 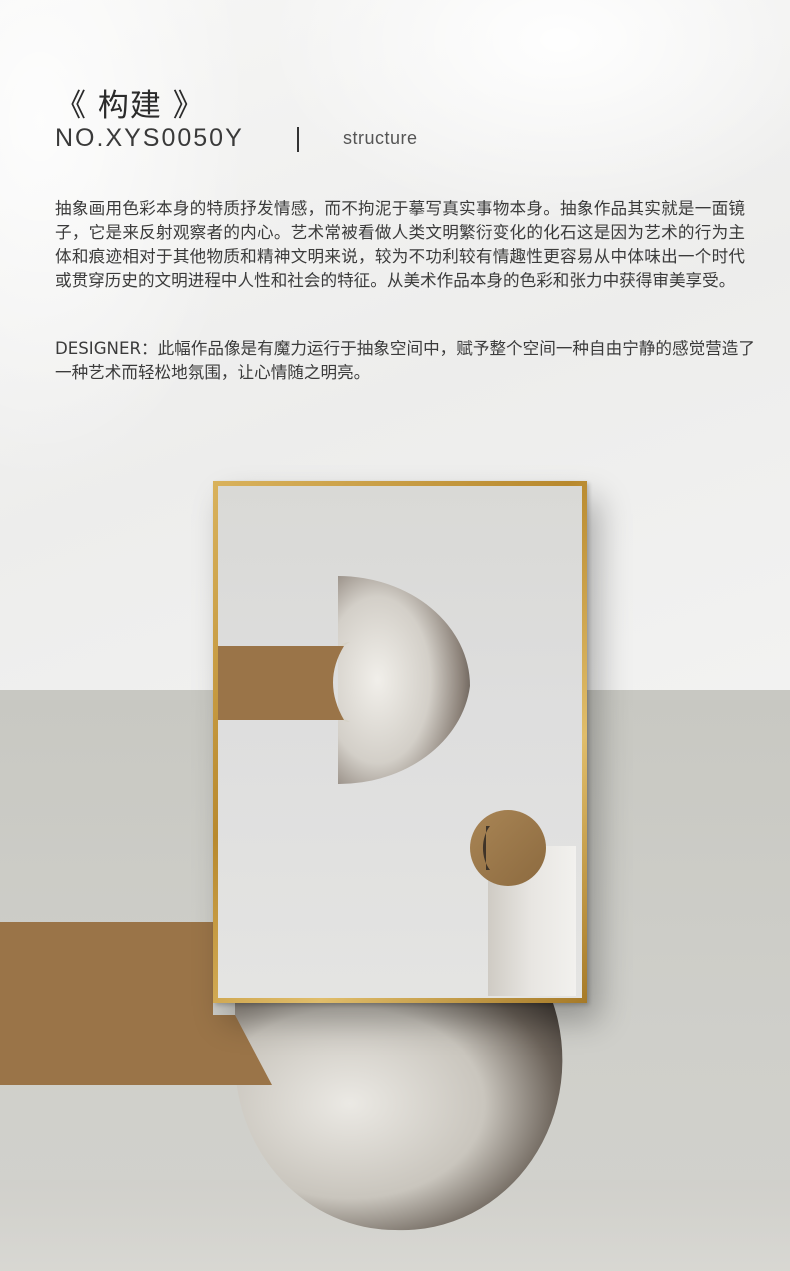 What do you see at coordinates (130, 106) in the screenshot?
I see `product-title: 《 构建 》` at bounding box center [130, 106].